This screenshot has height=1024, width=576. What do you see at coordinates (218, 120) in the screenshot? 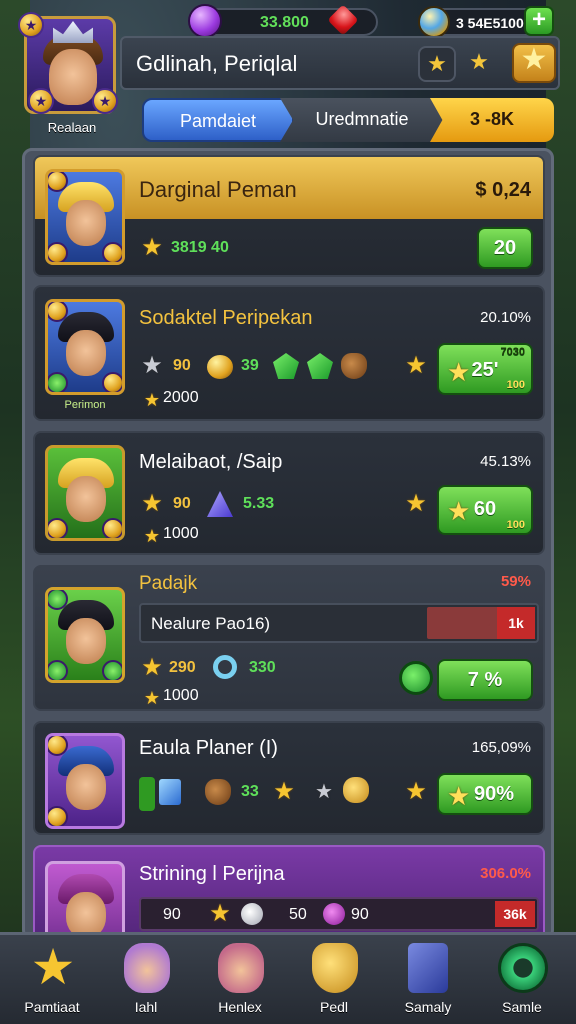
I see `tab-pamdaiet: Pamdaiet` at bounding box center [218, 120].